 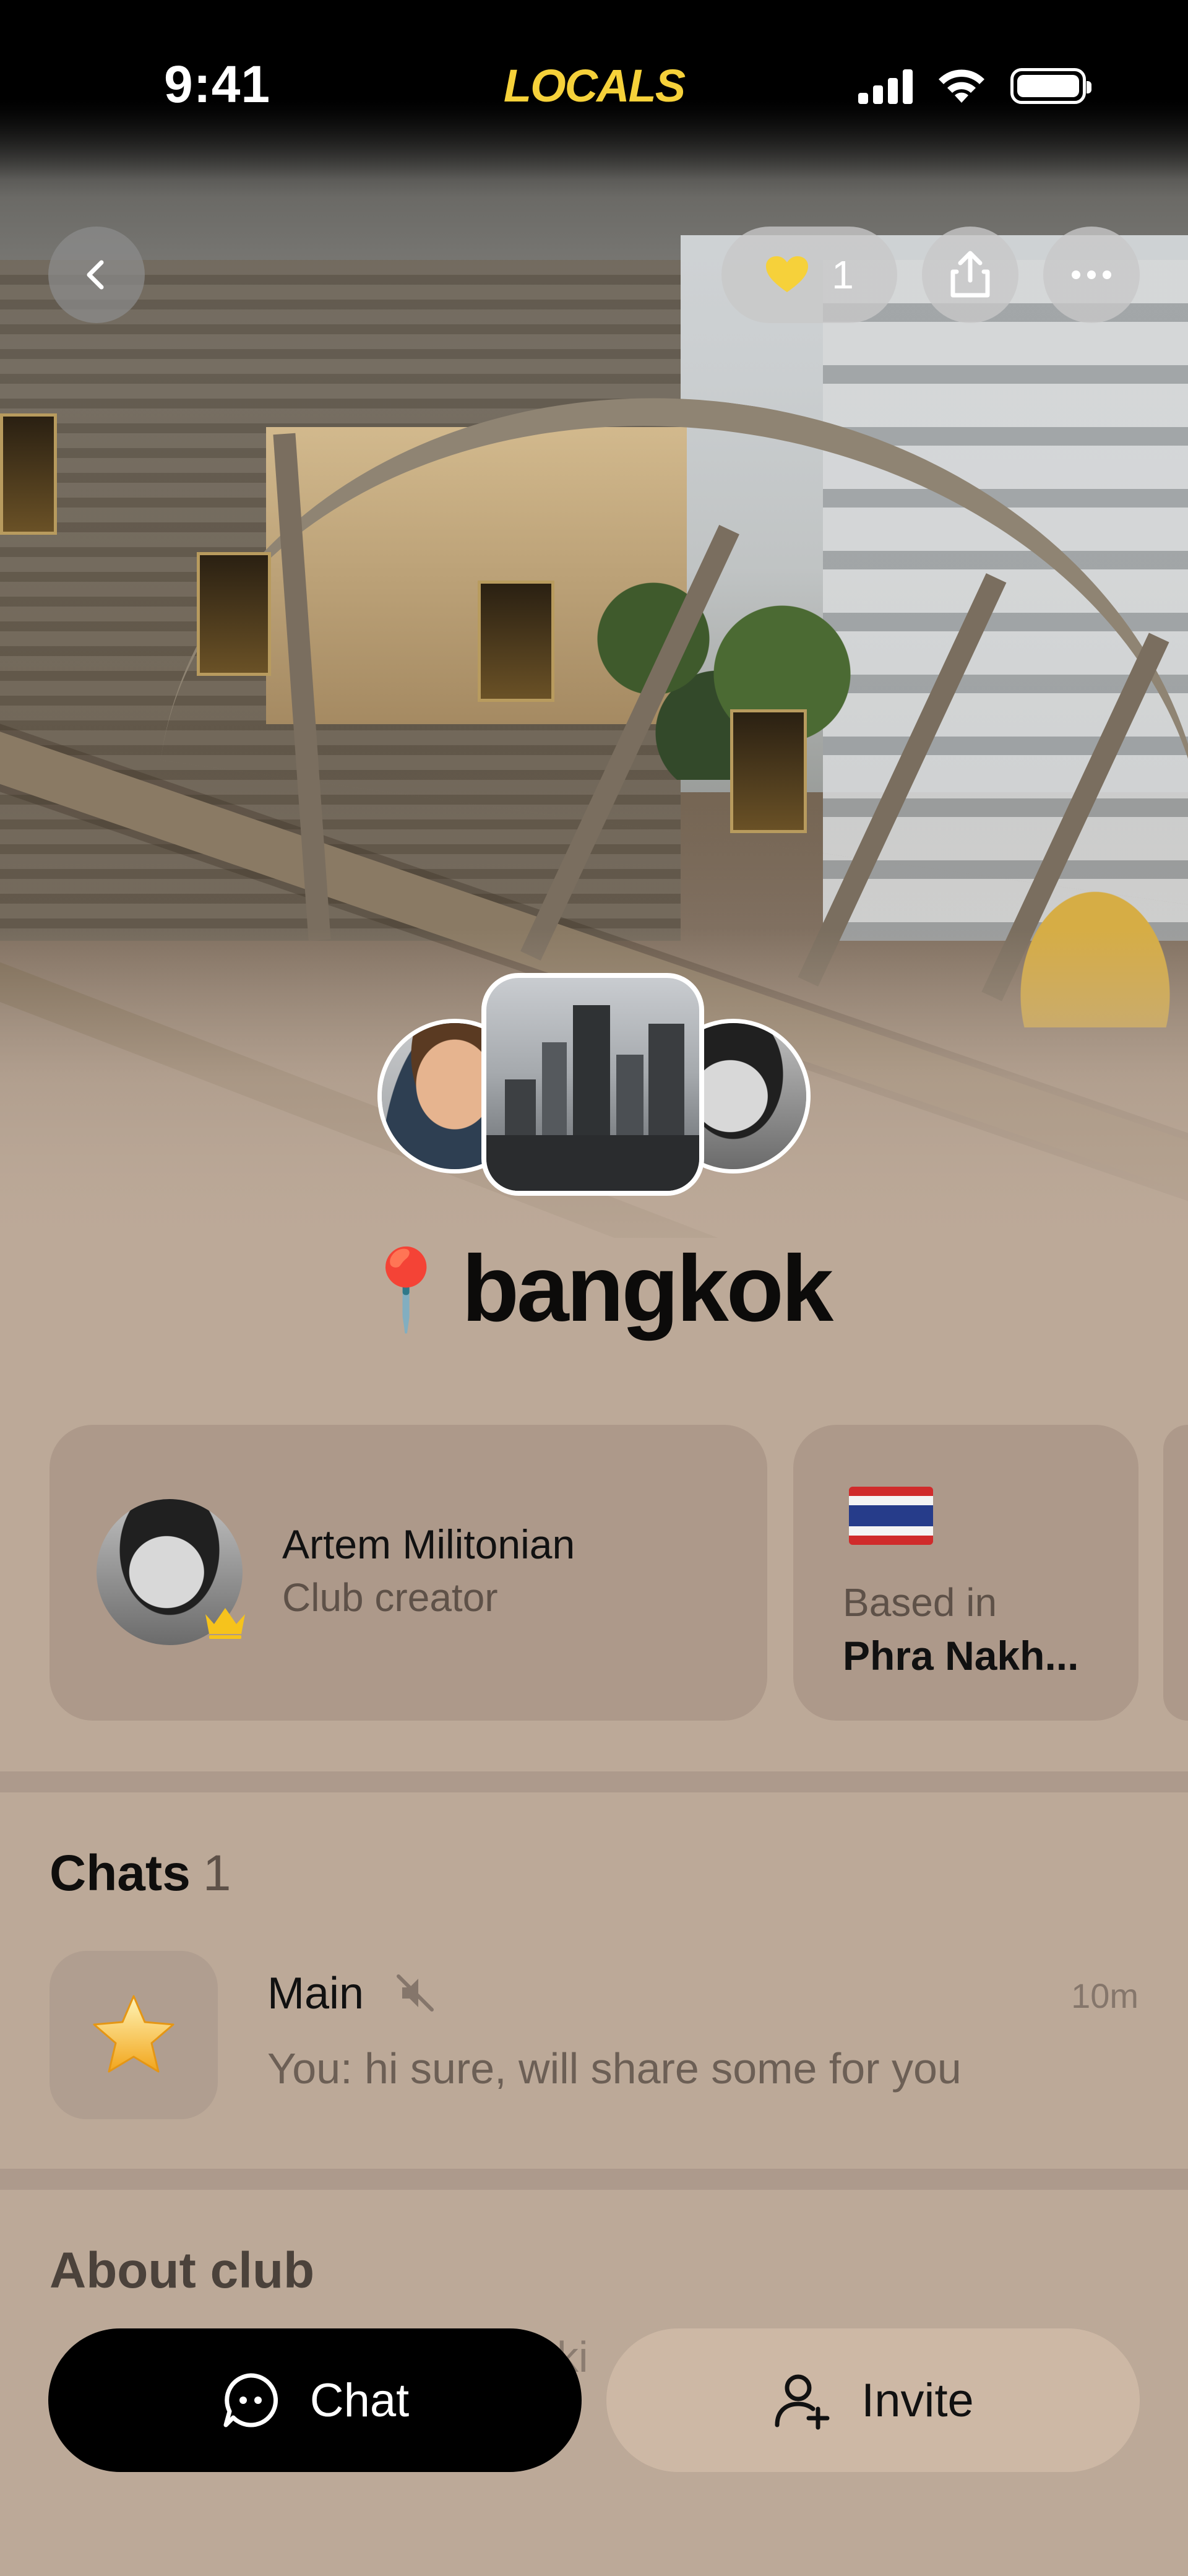 I want to click on chats-heading: Chats 1, so click(x=140, y=1873).